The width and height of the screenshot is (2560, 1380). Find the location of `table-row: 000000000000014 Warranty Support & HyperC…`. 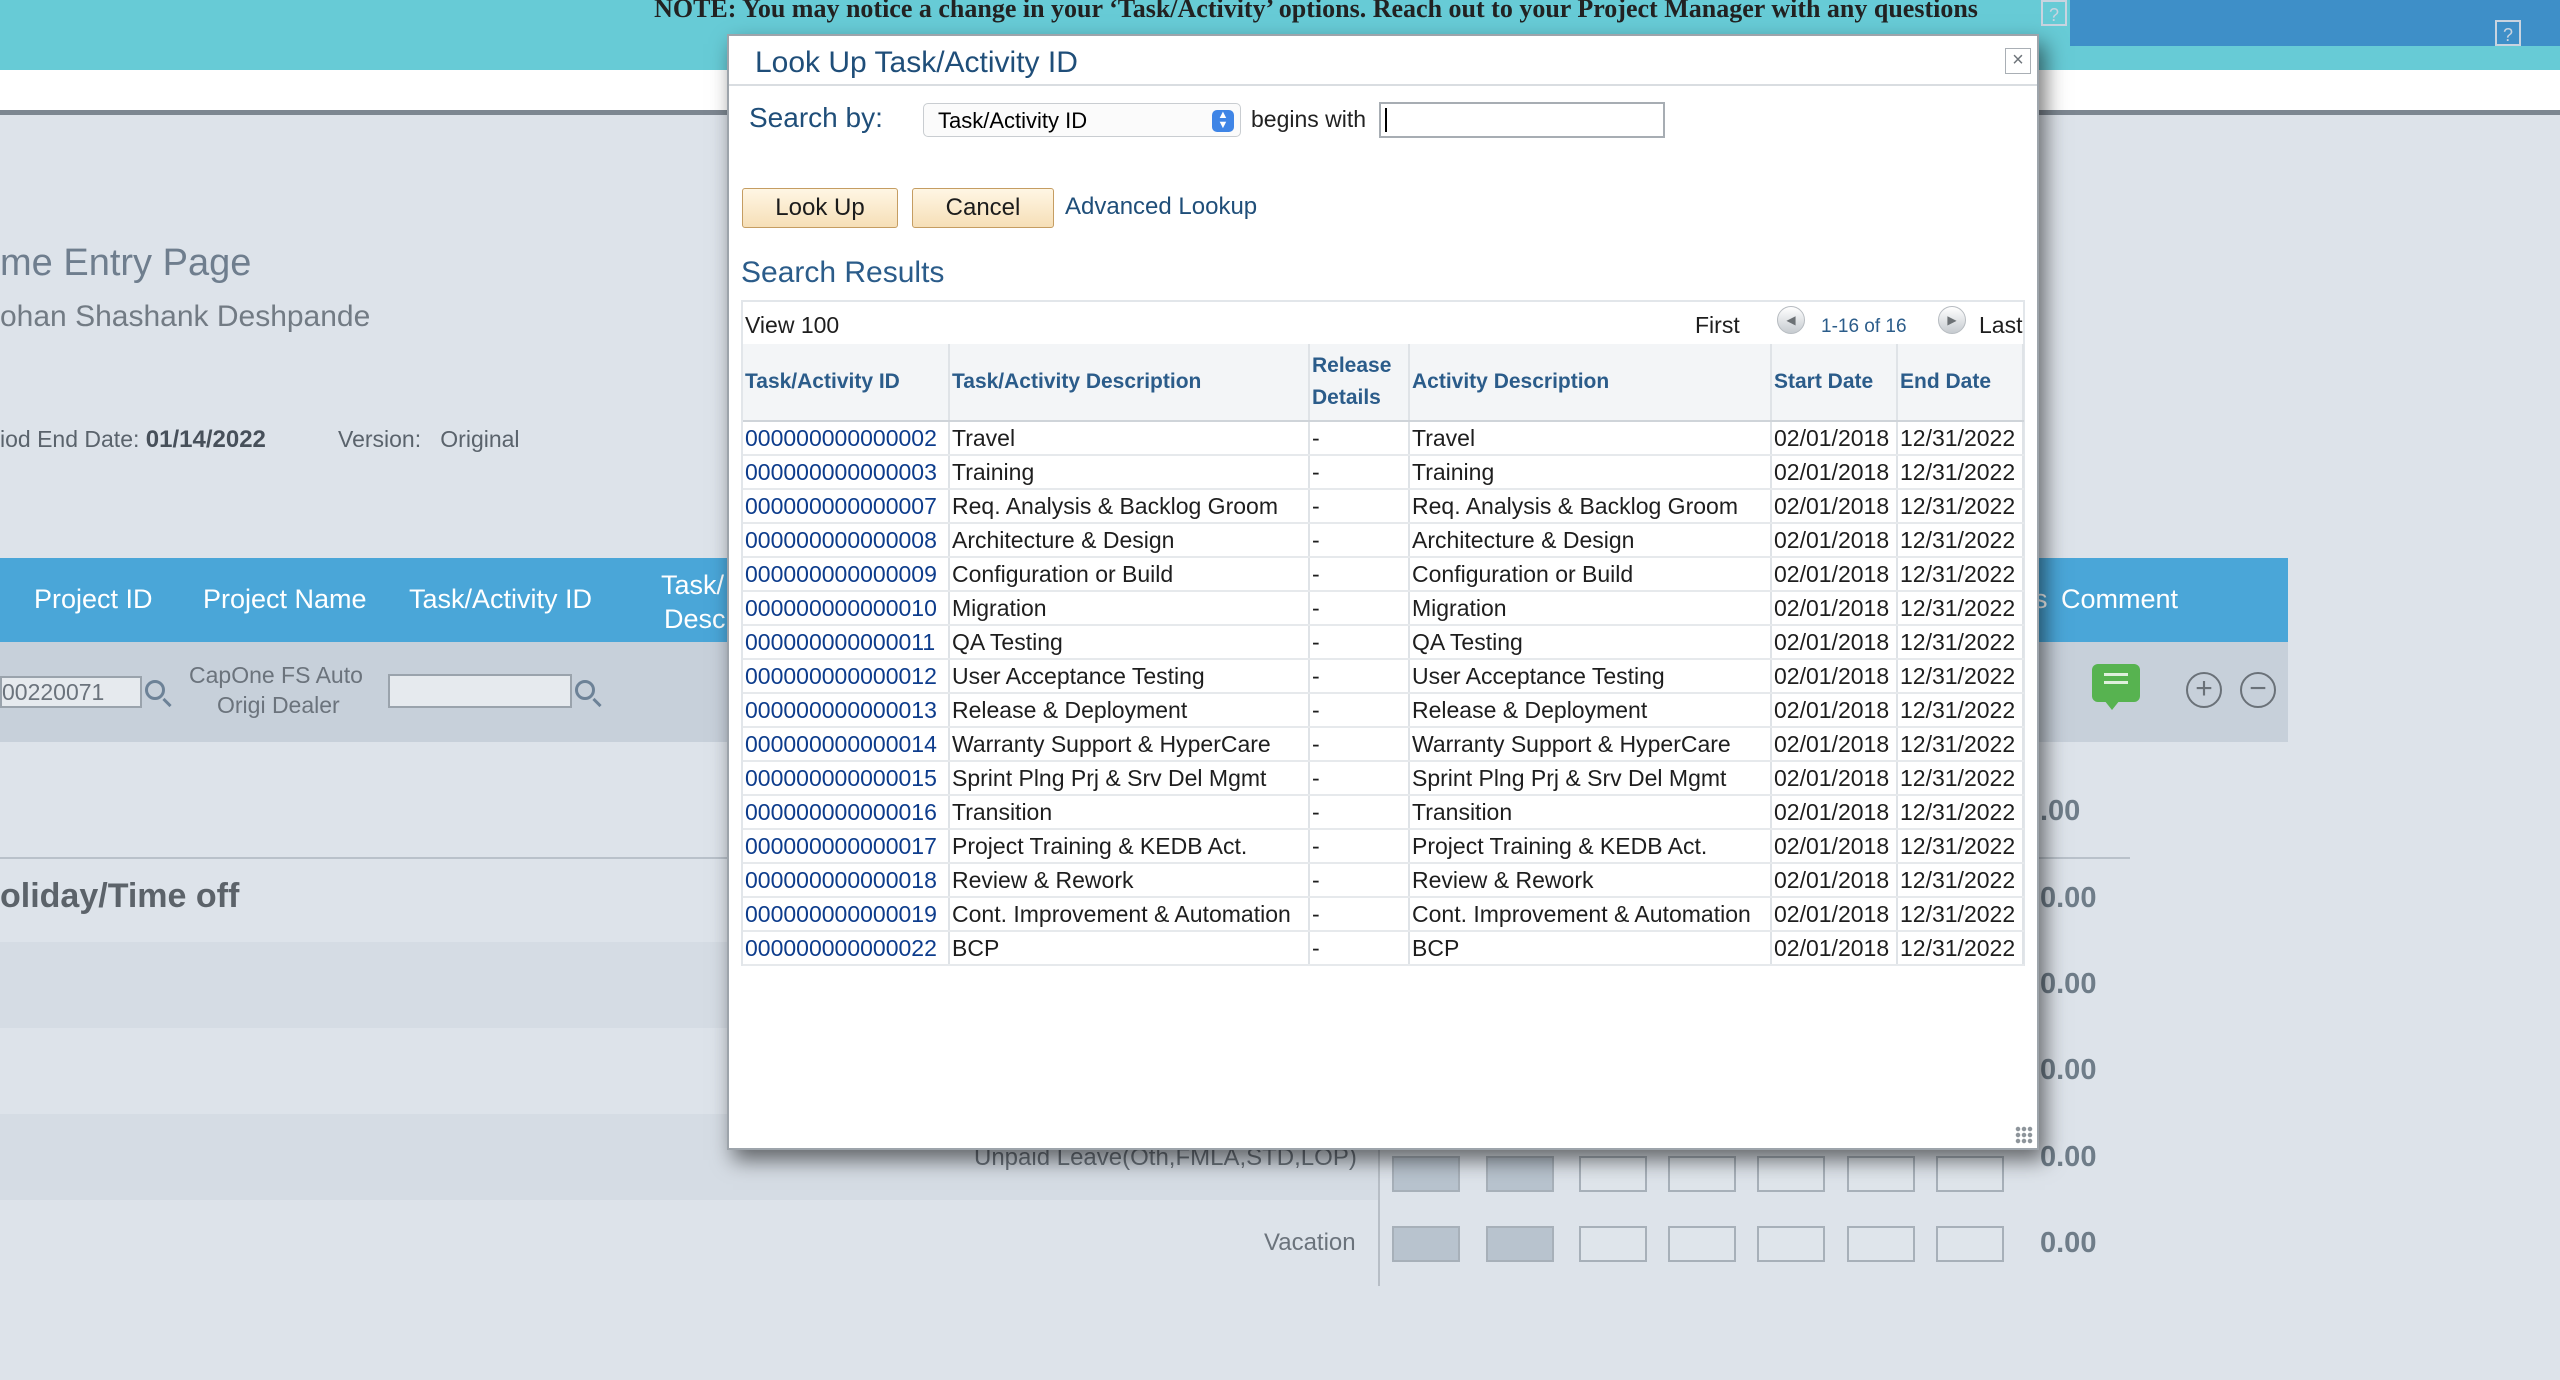

table-row: 000000000000014 Warranty Support & HyperC… is located at coordinates (1383, 744).